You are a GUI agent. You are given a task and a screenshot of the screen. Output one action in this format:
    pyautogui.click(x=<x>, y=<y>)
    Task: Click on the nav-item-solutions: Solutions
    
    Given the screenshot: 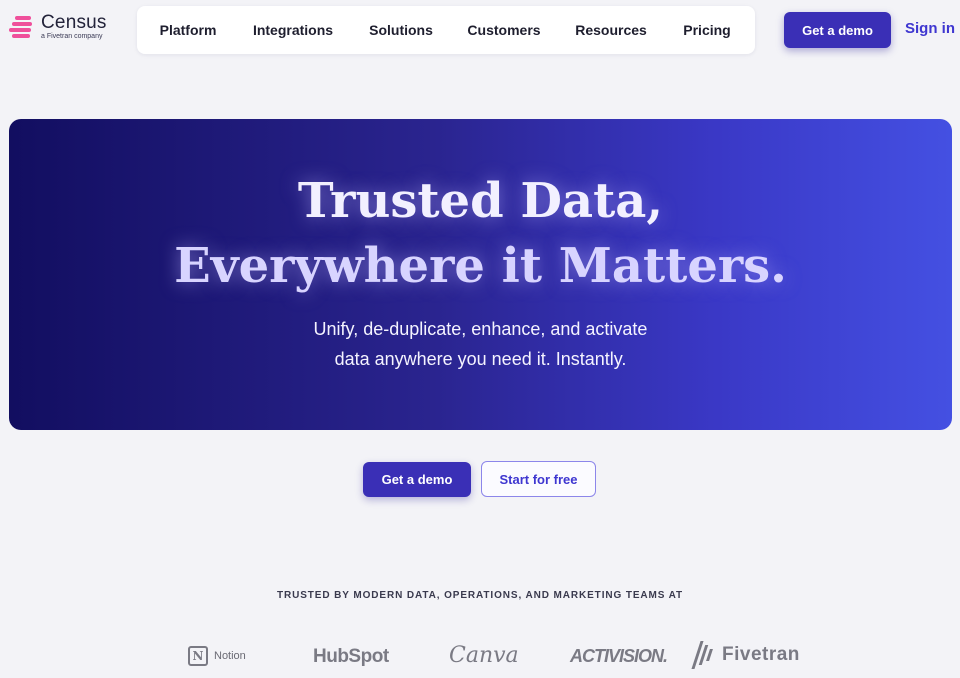 What is the action you would take?
    pyautogui.click(x=401, y=30)
    